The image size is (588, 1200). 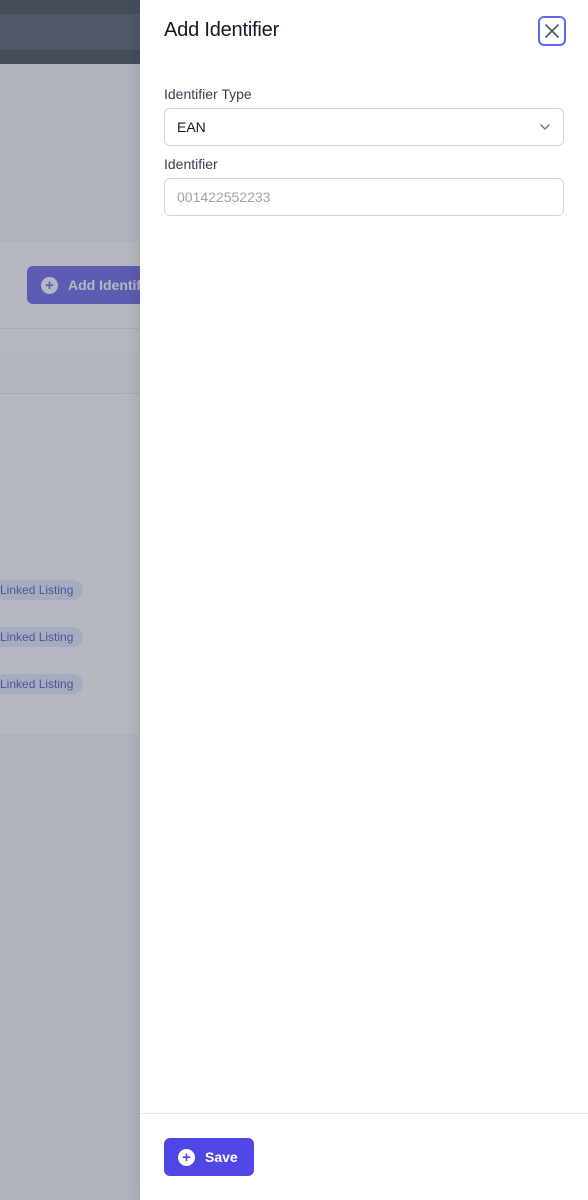 I want to click on panel-footer: + Save, so click(x=364, y=1156).